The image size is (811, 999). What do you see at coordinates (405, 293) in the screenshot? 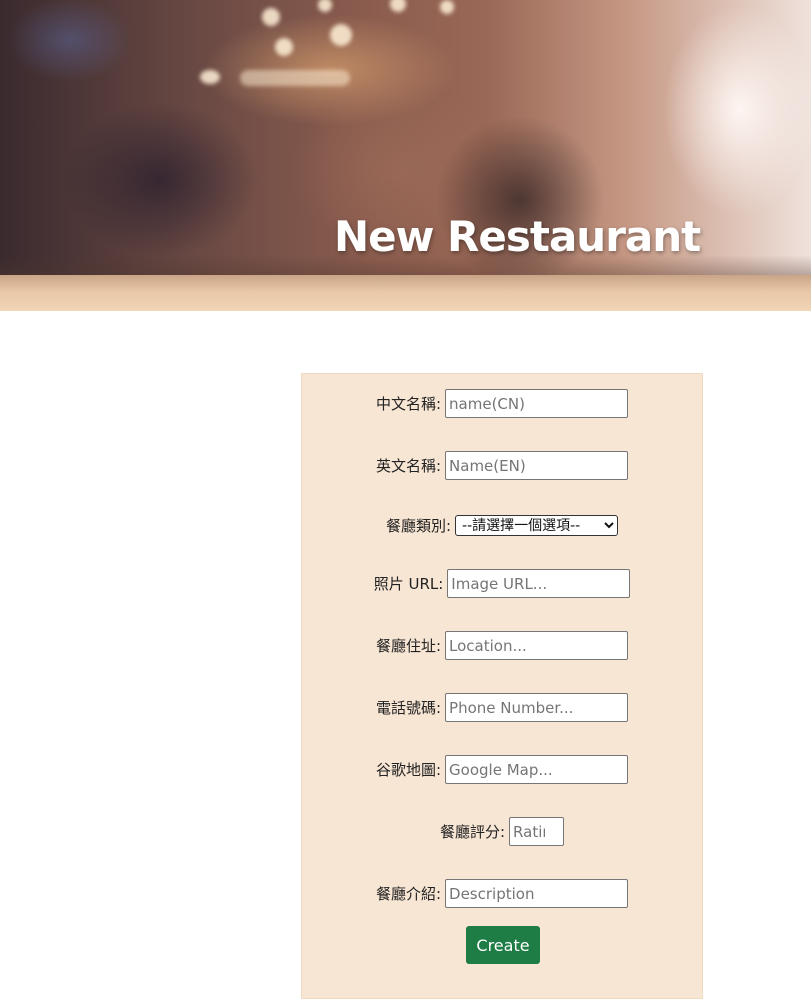
I see `banner-table-surface` at bounding box center [405, 293].